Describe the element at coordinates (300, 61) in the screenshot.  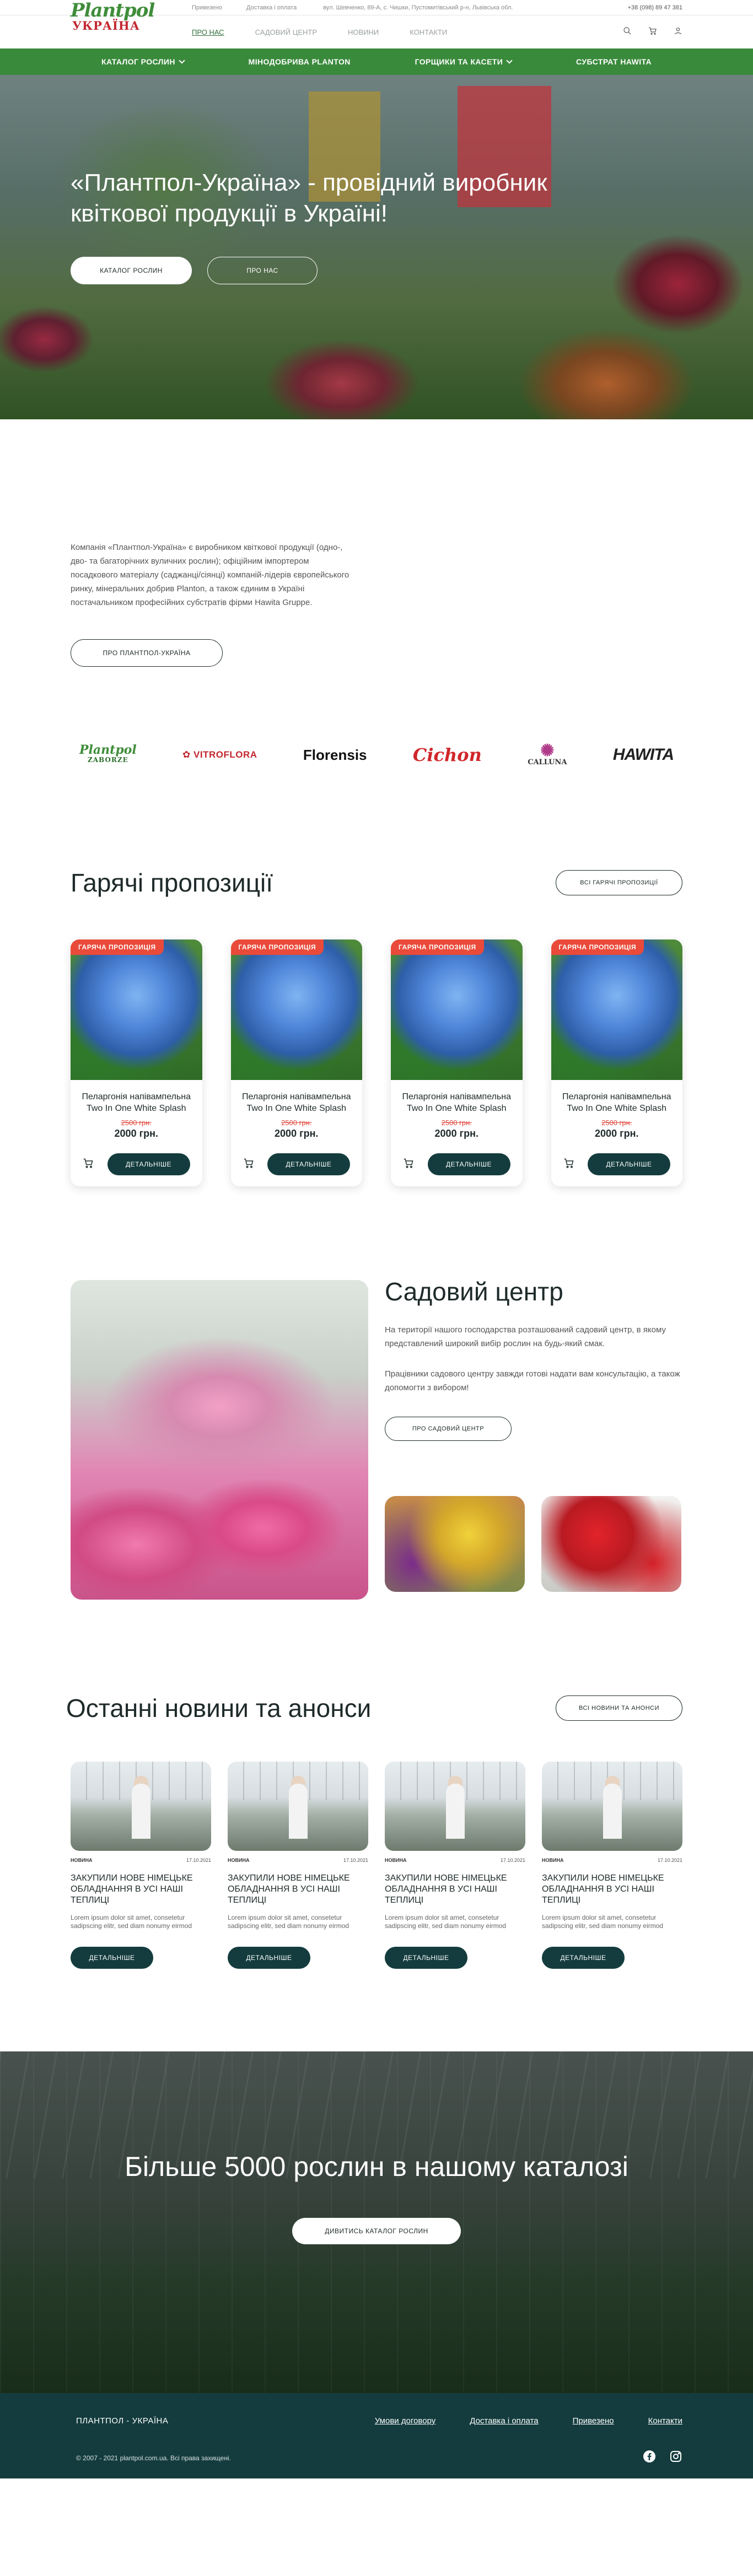
I see `catnav-fertilizers: Мінодобрива Planton` at that location.